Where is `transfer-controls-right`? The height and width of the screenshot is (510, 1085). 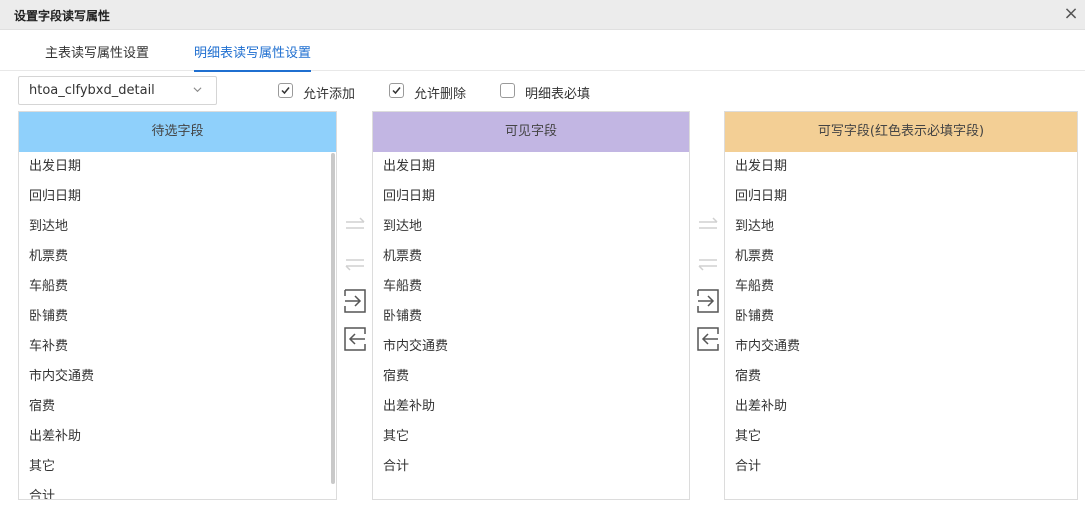 transfer-controls-right is located at coordinates (708, 325).